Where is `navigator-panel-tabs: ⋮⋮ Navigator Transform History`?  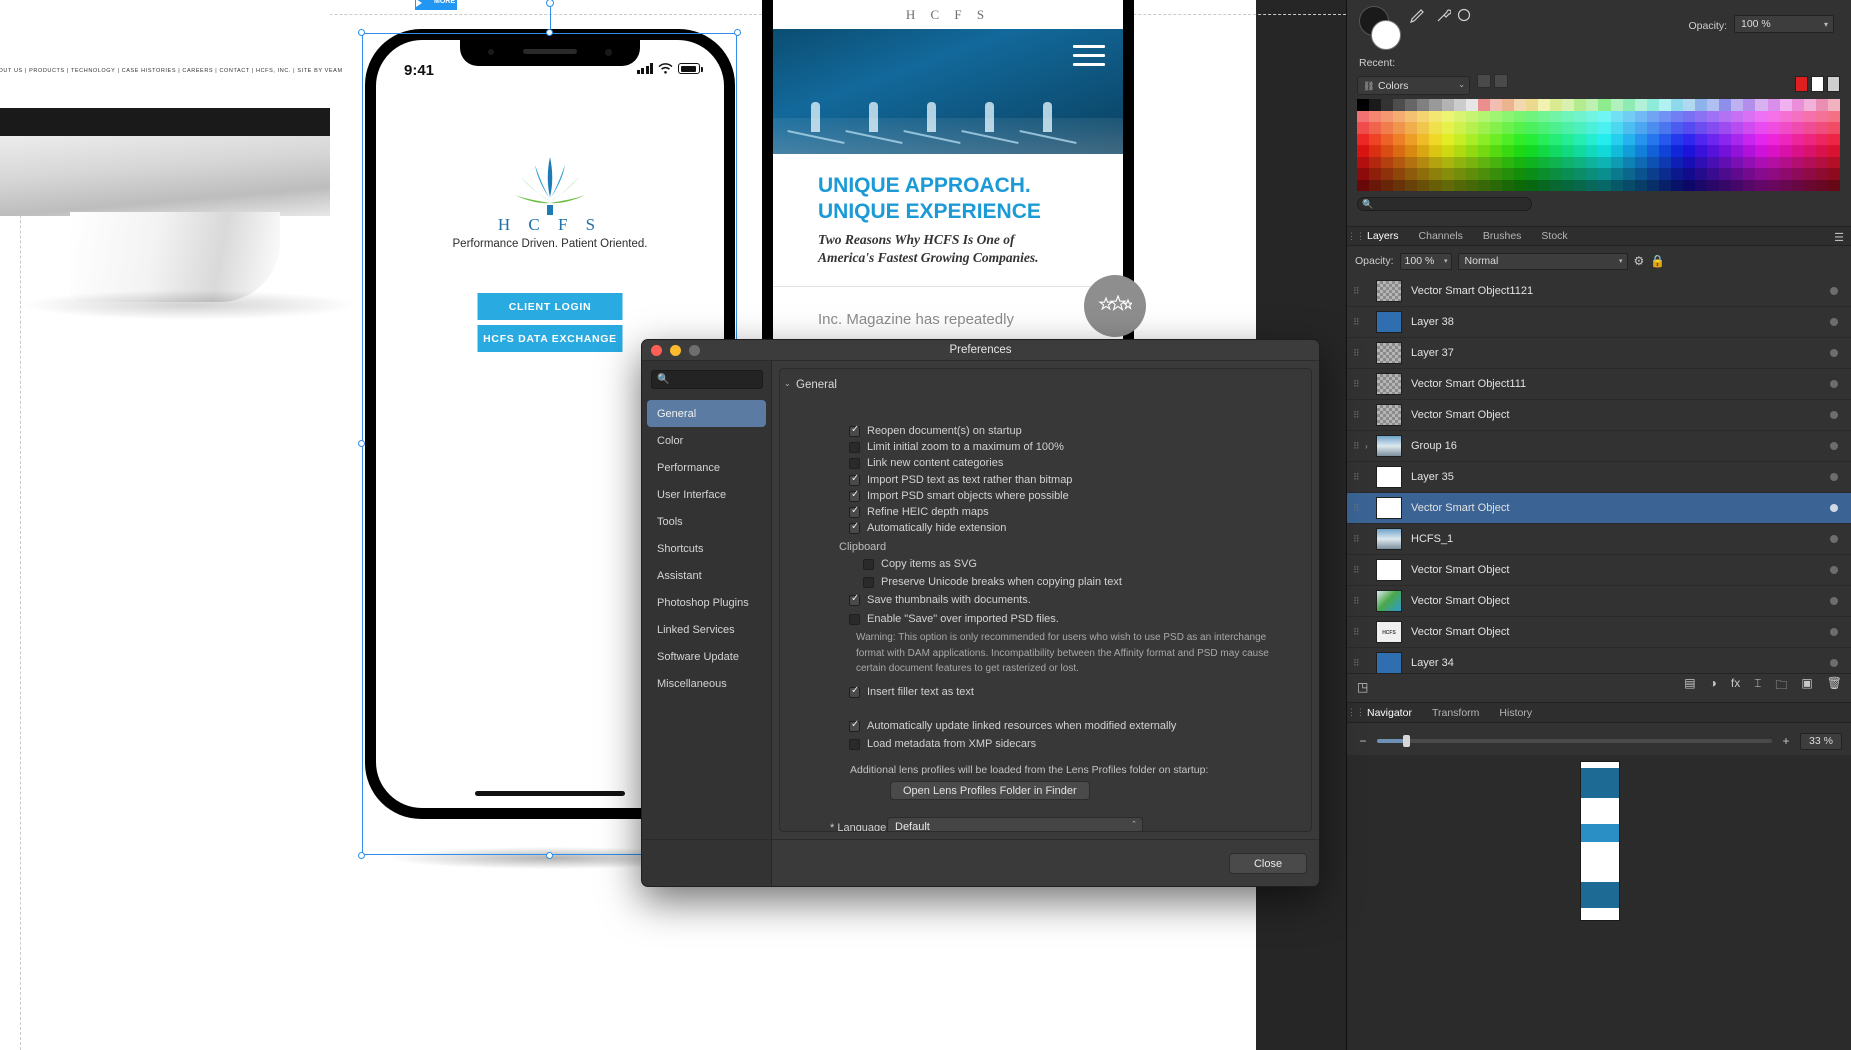 navigator-panel-tabs: ⋮⋮ Navigator Transform History is located at coordinates (1599, 712).